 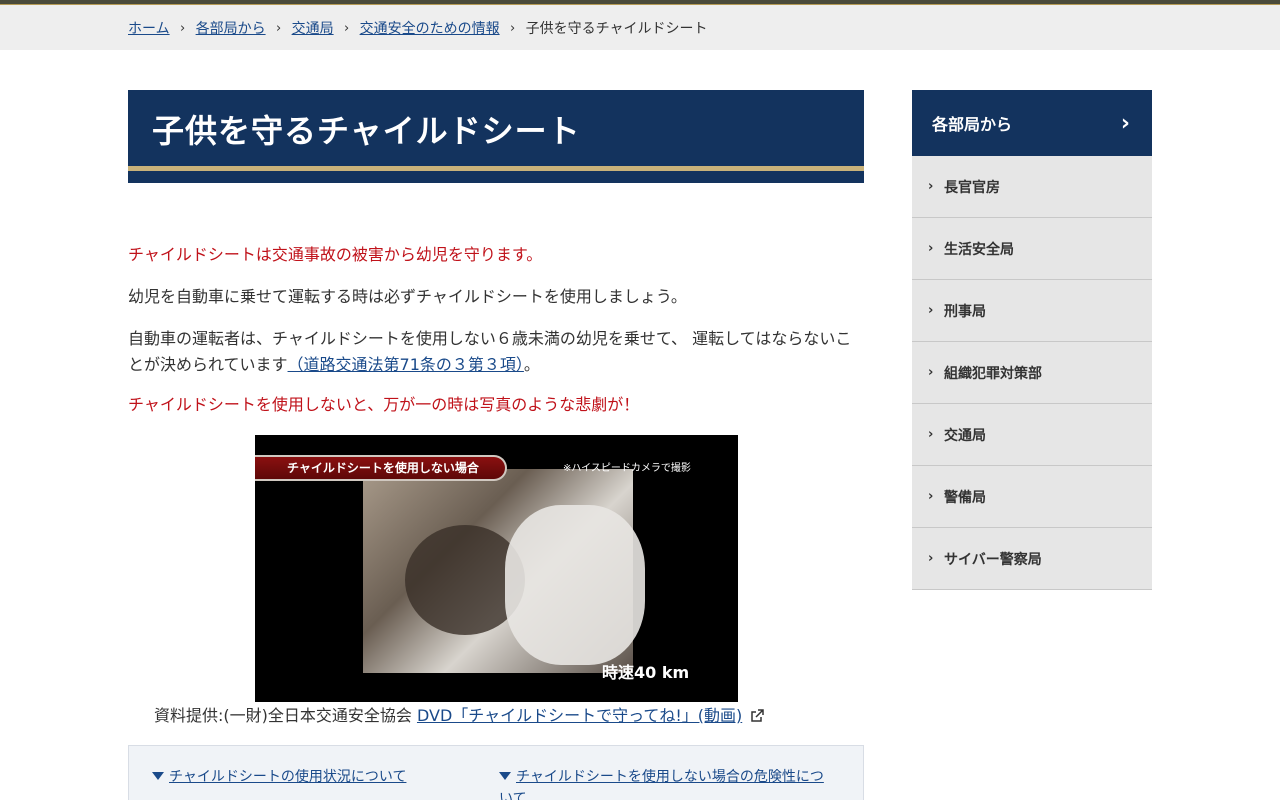 I want to click on speed-label: 時速40 km, so click(x=646, y=672).